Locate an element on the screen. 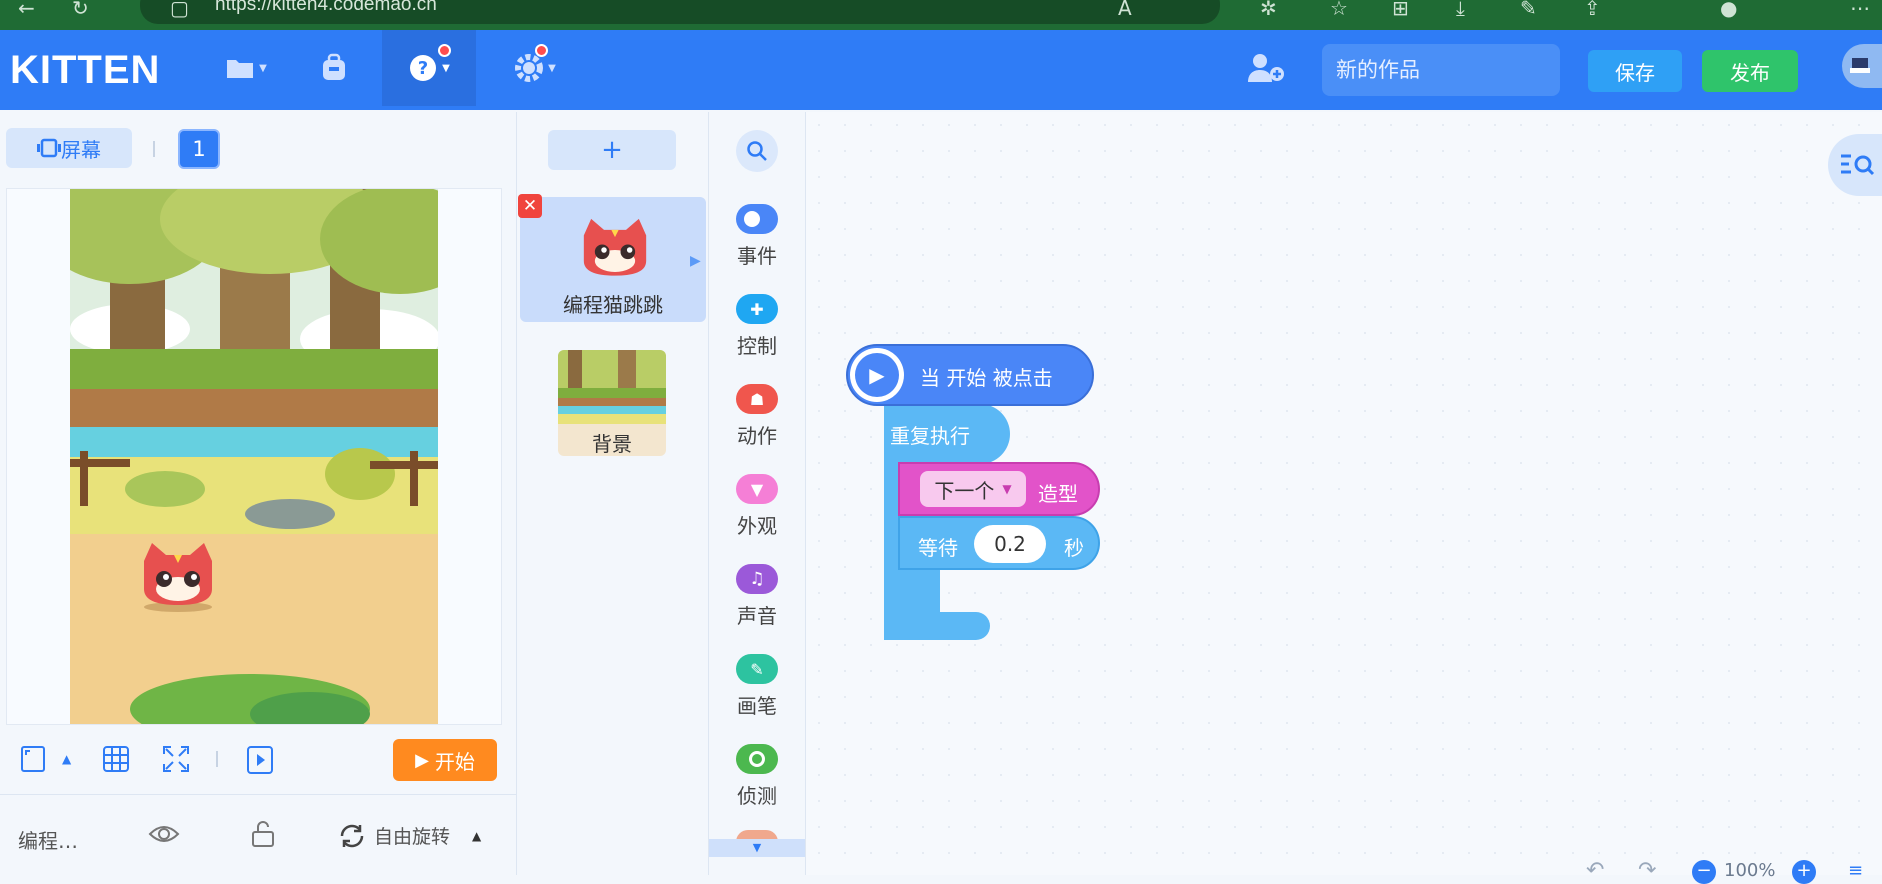  start-button: ▶ 开始 is located at coordinates (445, 760).